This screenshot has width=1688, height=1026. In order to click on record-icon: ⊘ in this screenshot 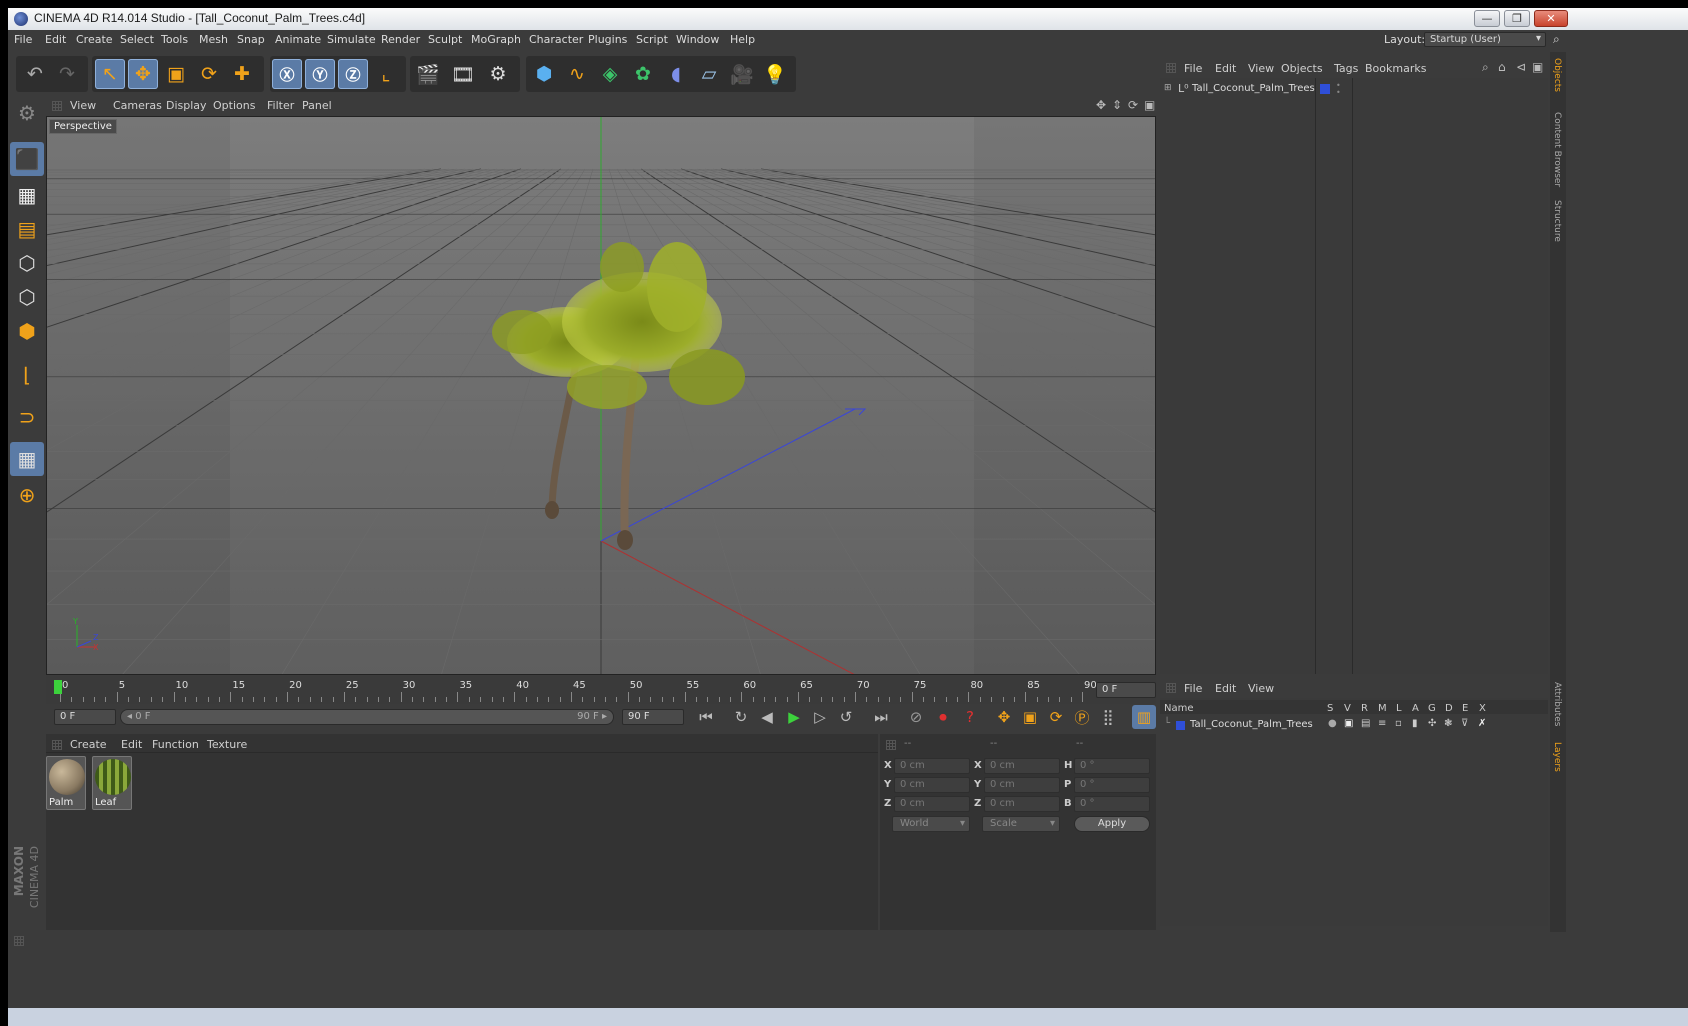, I will do `click(916, 717)`.